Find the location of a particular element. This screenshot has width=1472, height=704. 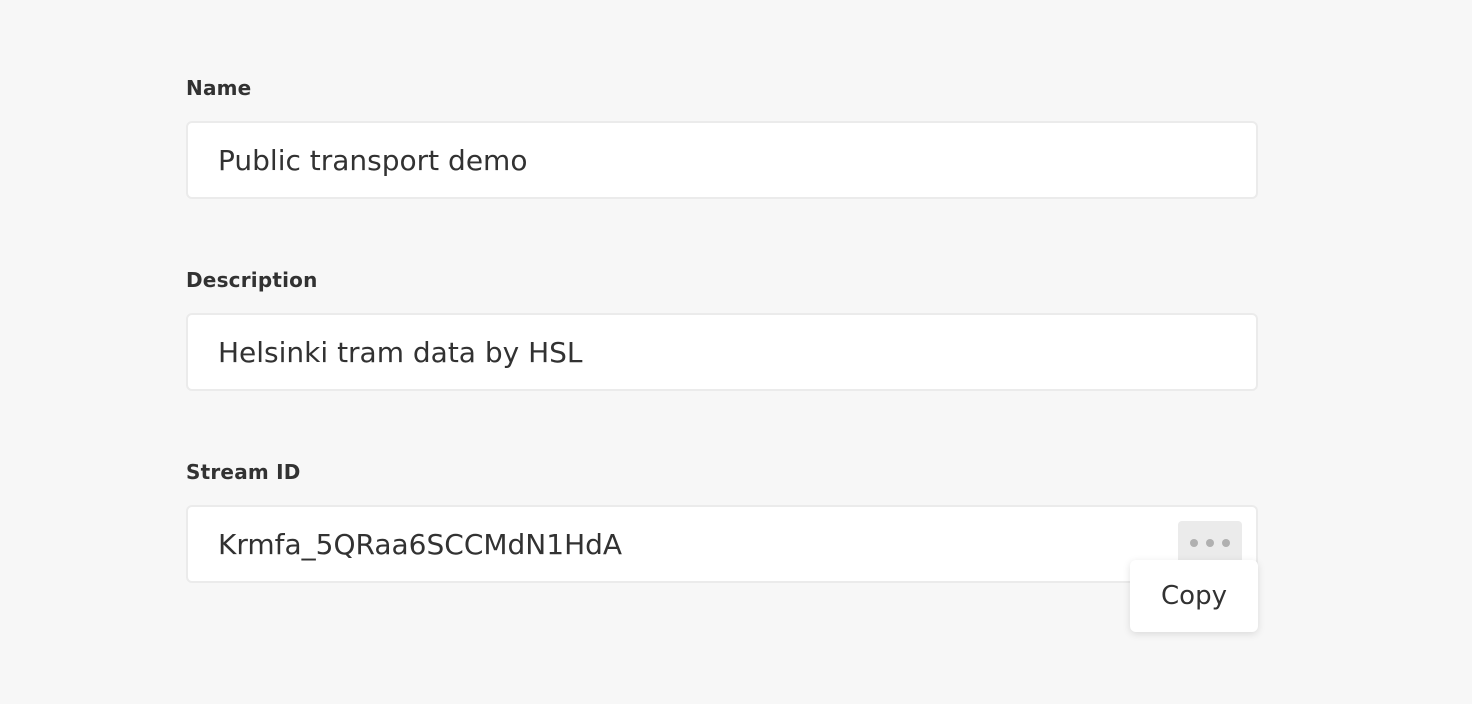

name-input is located at coordinates (668, 160).